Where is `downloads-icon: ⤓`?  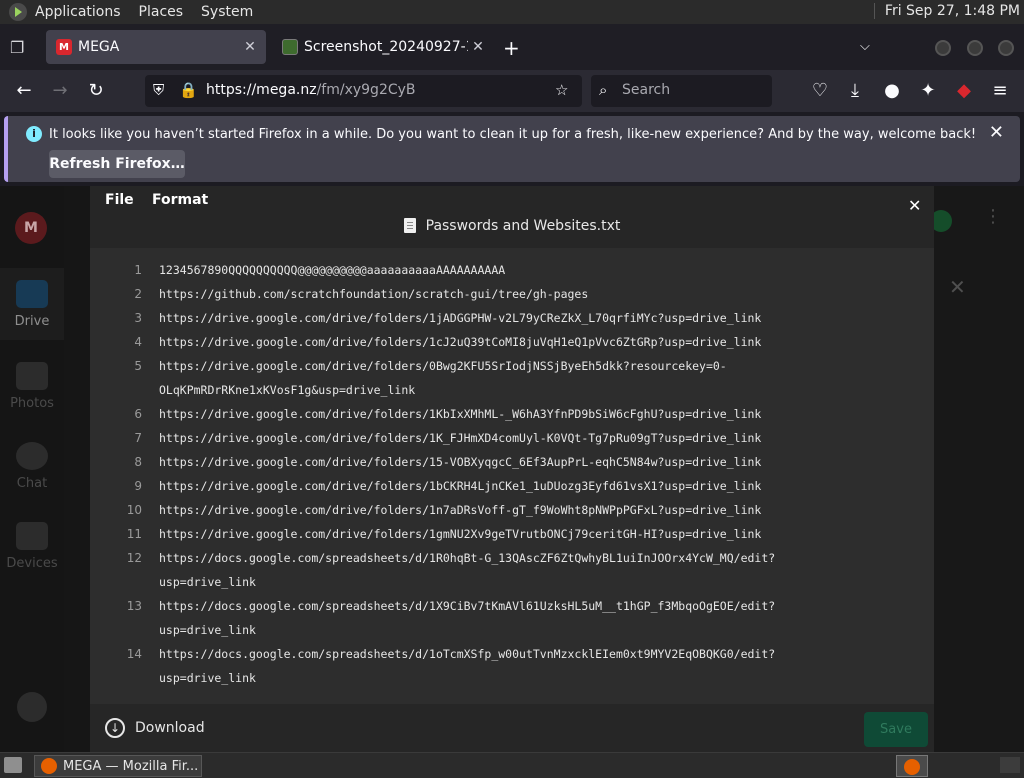
downloads-icon: ⤓ is located at coordinates (855, 90).